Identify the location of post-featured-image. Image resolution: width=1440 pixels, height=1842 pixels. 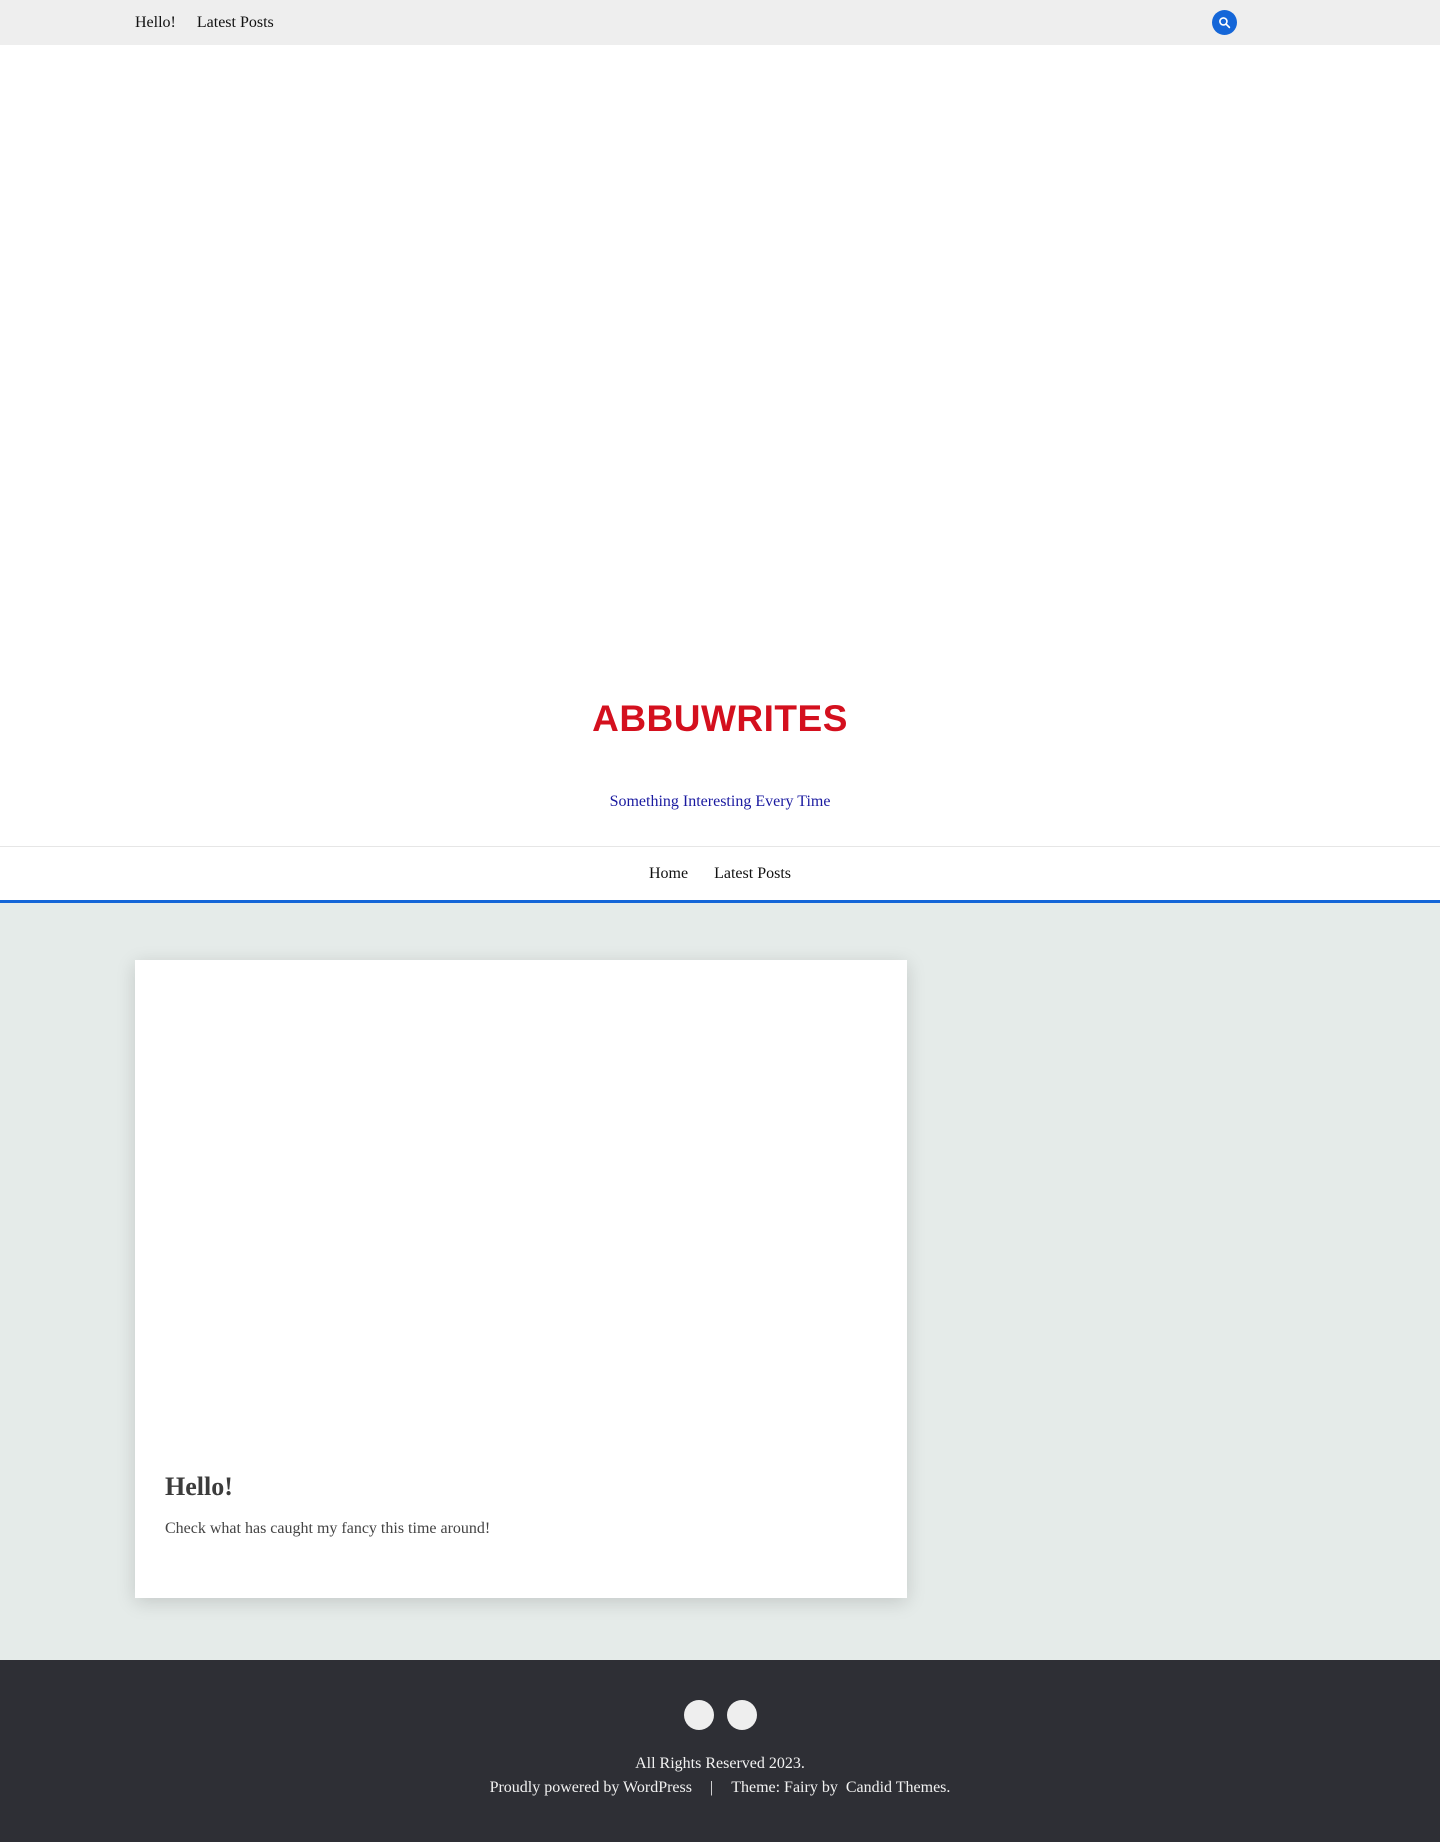
(521, 1207).